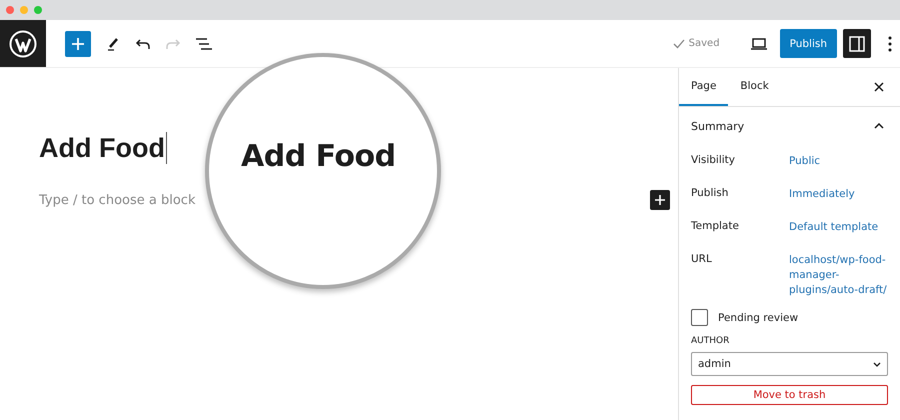  I want to click on block-placeholder: Type / to choose a block, so click(344, 200).